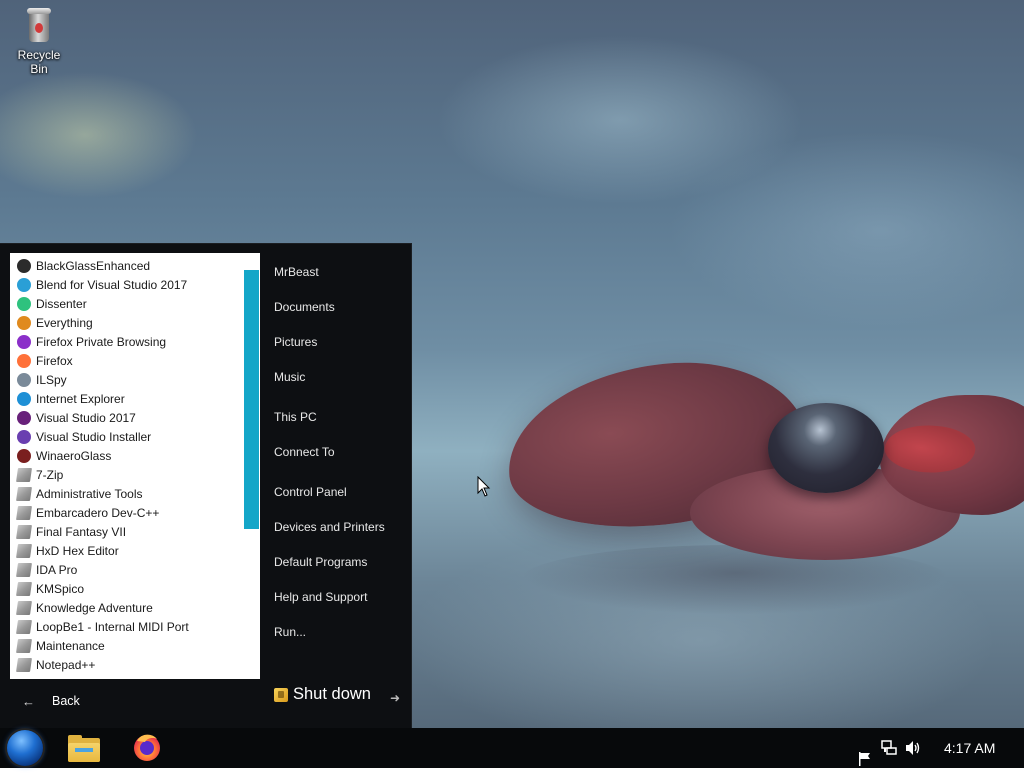 This screenshot has width=1024, height=779. I want to click on visual-studio-icon, so click(24, 417).